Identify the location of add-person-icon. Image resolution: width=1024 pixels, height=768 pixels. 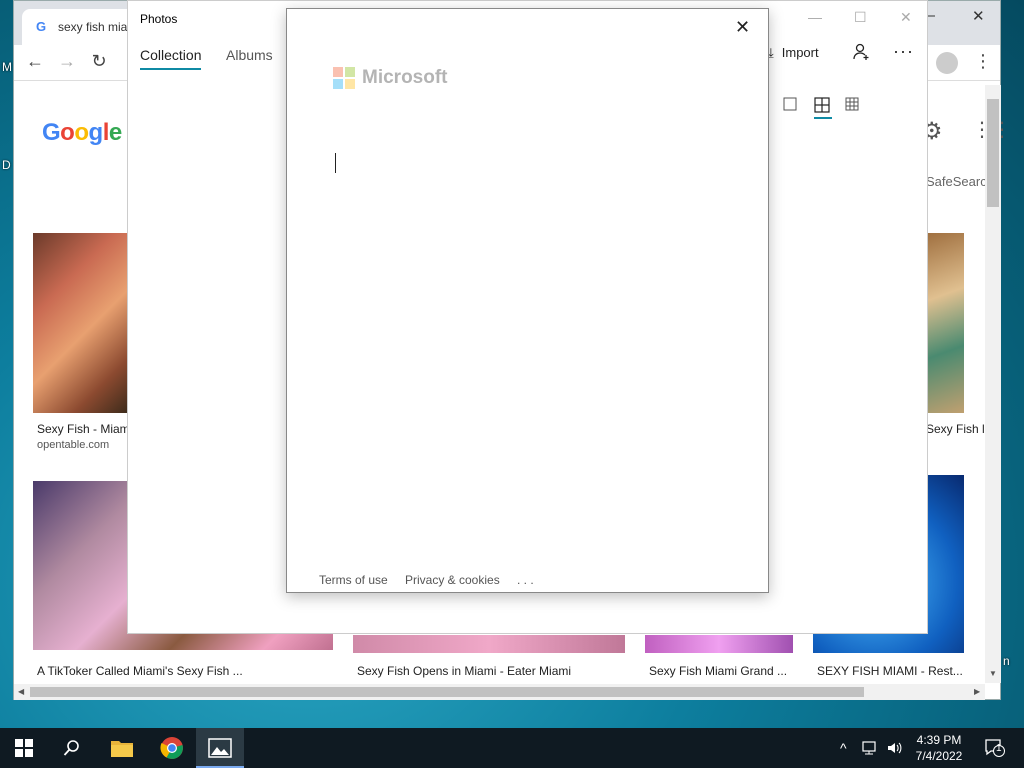
(861, 54).